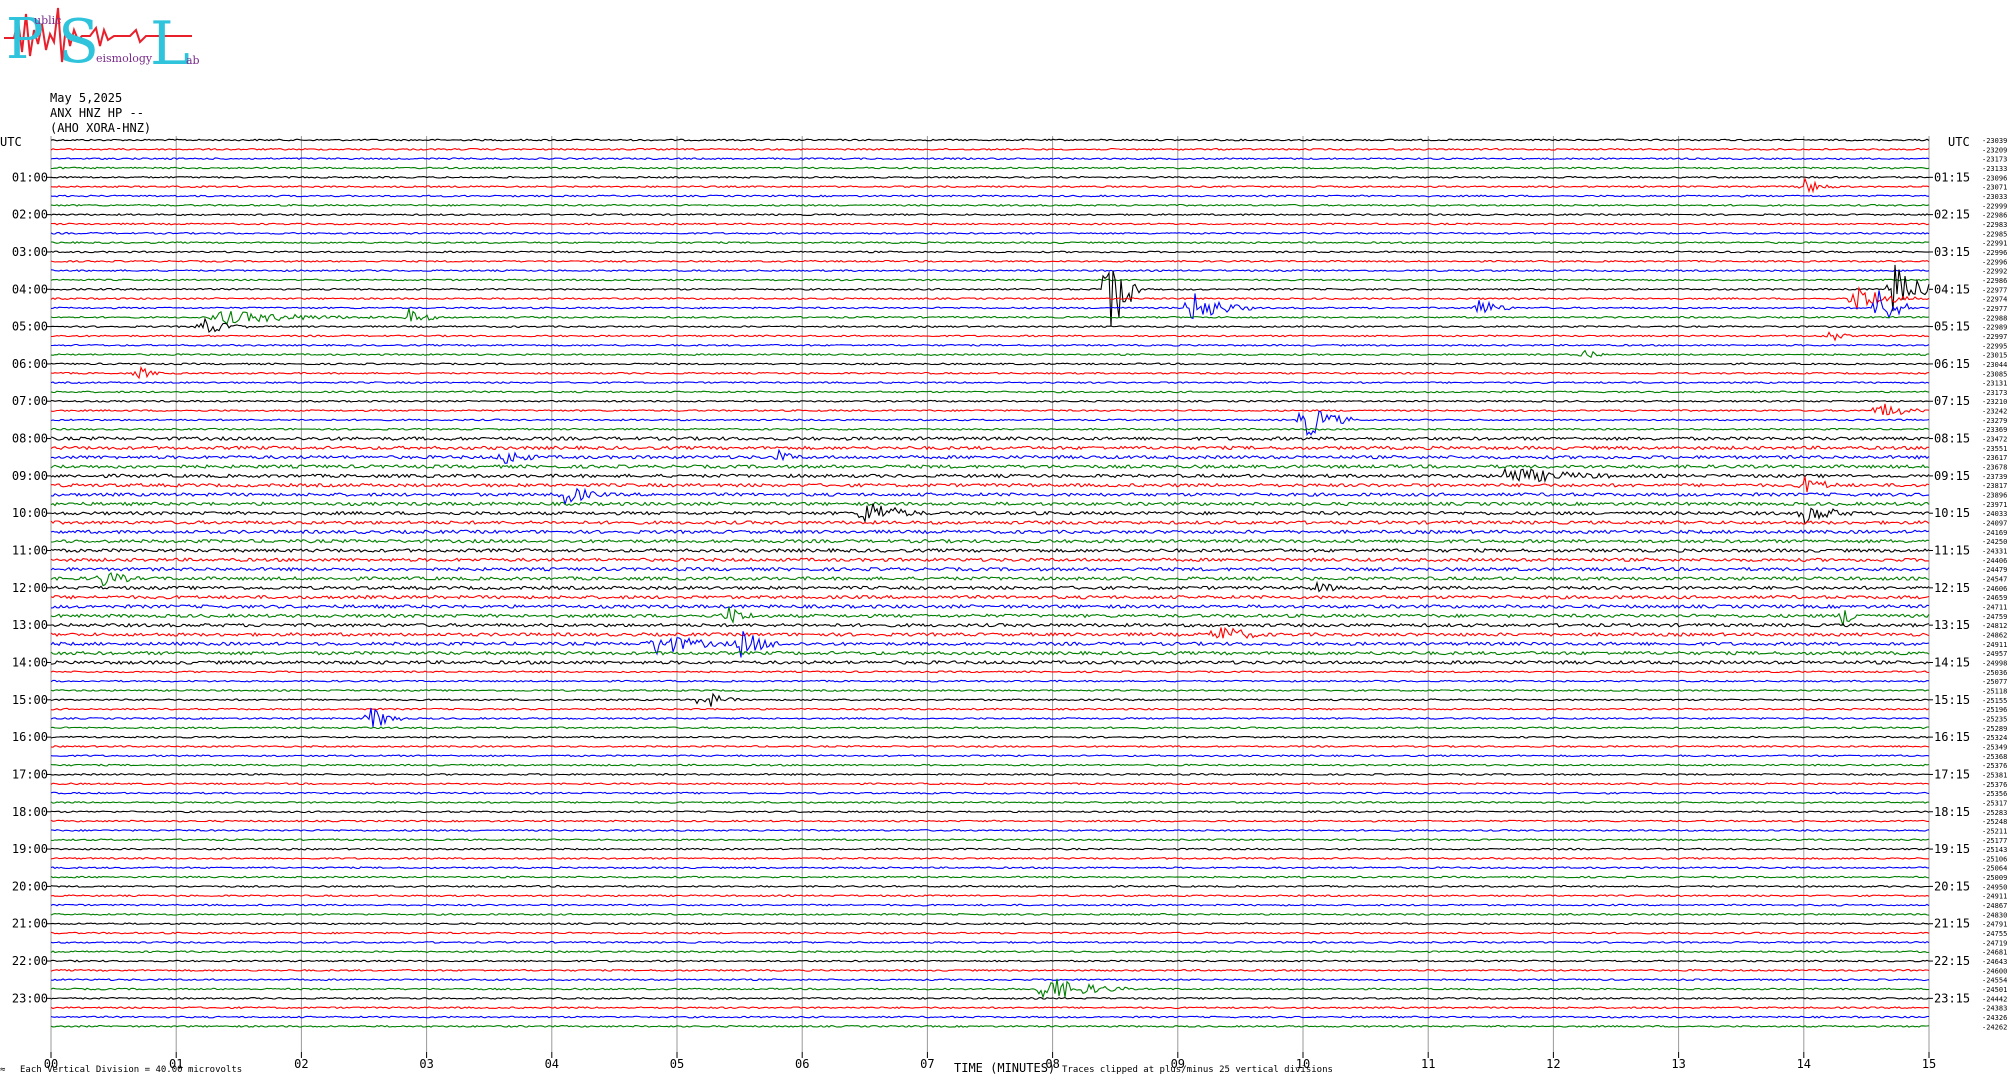 This screenshot has width=2010, height=1080. What do you see at coordinates (1994, 850) in the screenshot?
I see `trace-offset-label: -25143` at bounding box center [1994, 850].